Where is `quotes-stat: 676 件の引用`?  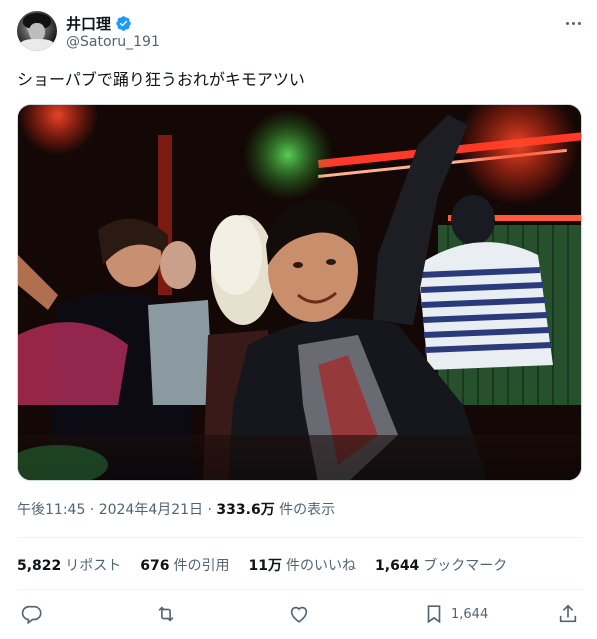
quotes-stat: 676 件の引用 is located at coordinates (184, 565).